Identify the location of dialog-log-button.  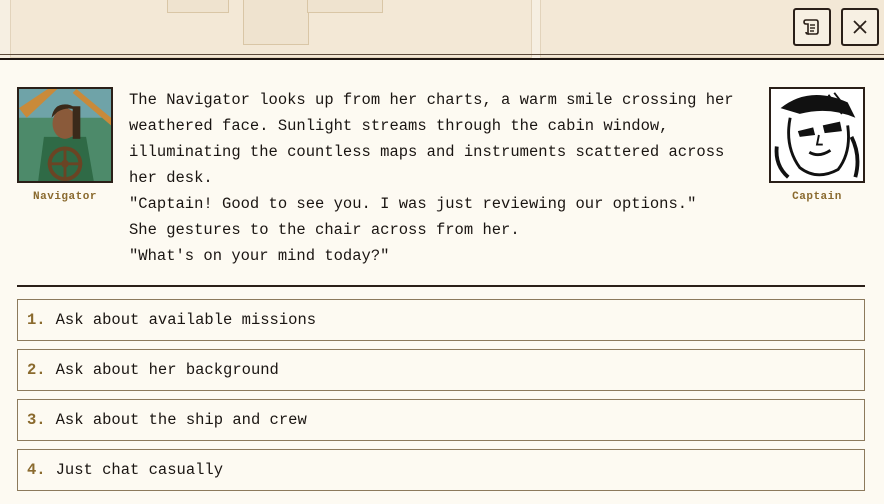
(812, 27).